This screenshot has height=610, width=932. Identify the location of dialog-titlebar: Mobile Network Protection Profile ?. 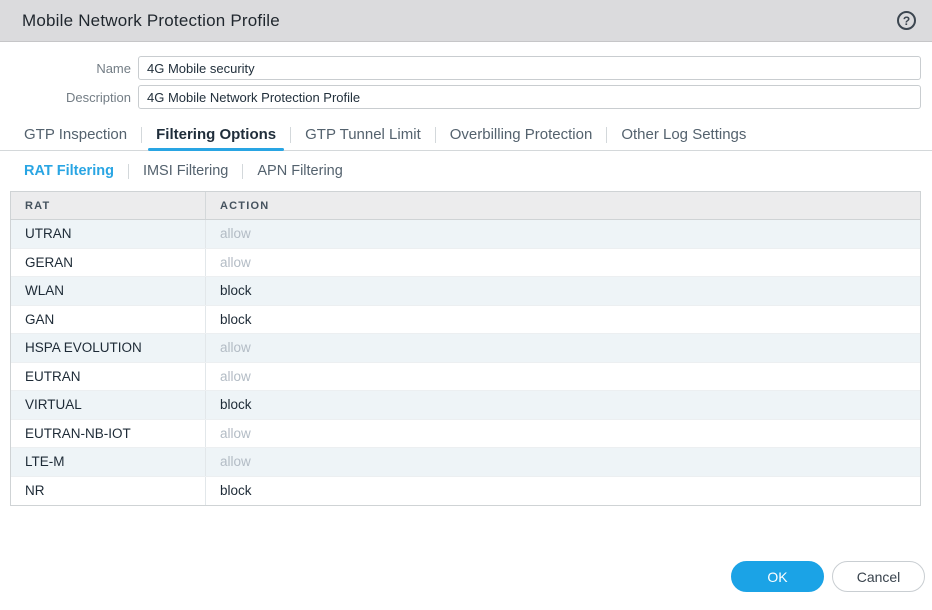
(466, 21).